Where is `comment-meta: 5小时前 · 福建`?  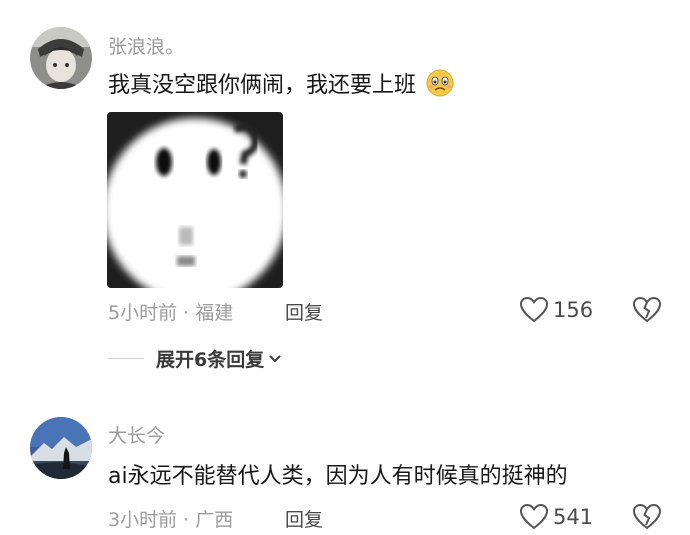 comment-meta: 5小时前 · 福建 is located at coordinates (170, 311).